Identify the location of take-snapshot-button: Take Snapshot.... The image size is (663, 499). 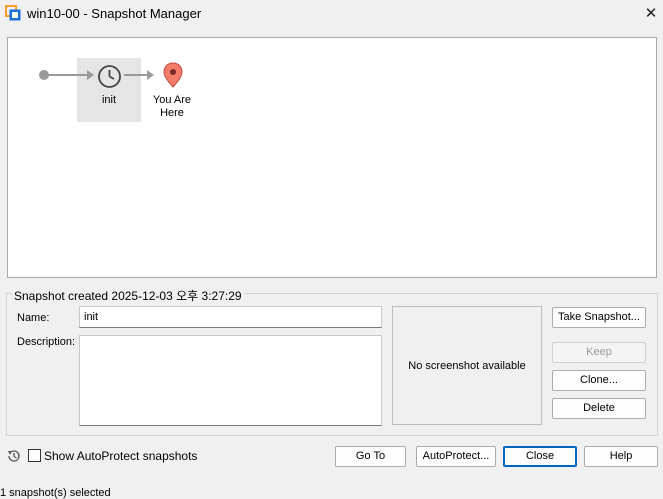
(599, 317).